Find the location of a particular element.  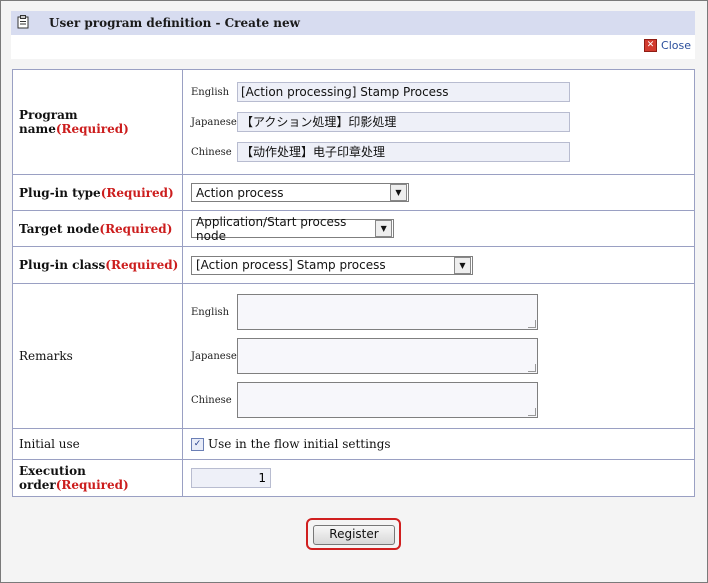

plugin-type-select: Action process ▼ is located at coordinates (300, 192).